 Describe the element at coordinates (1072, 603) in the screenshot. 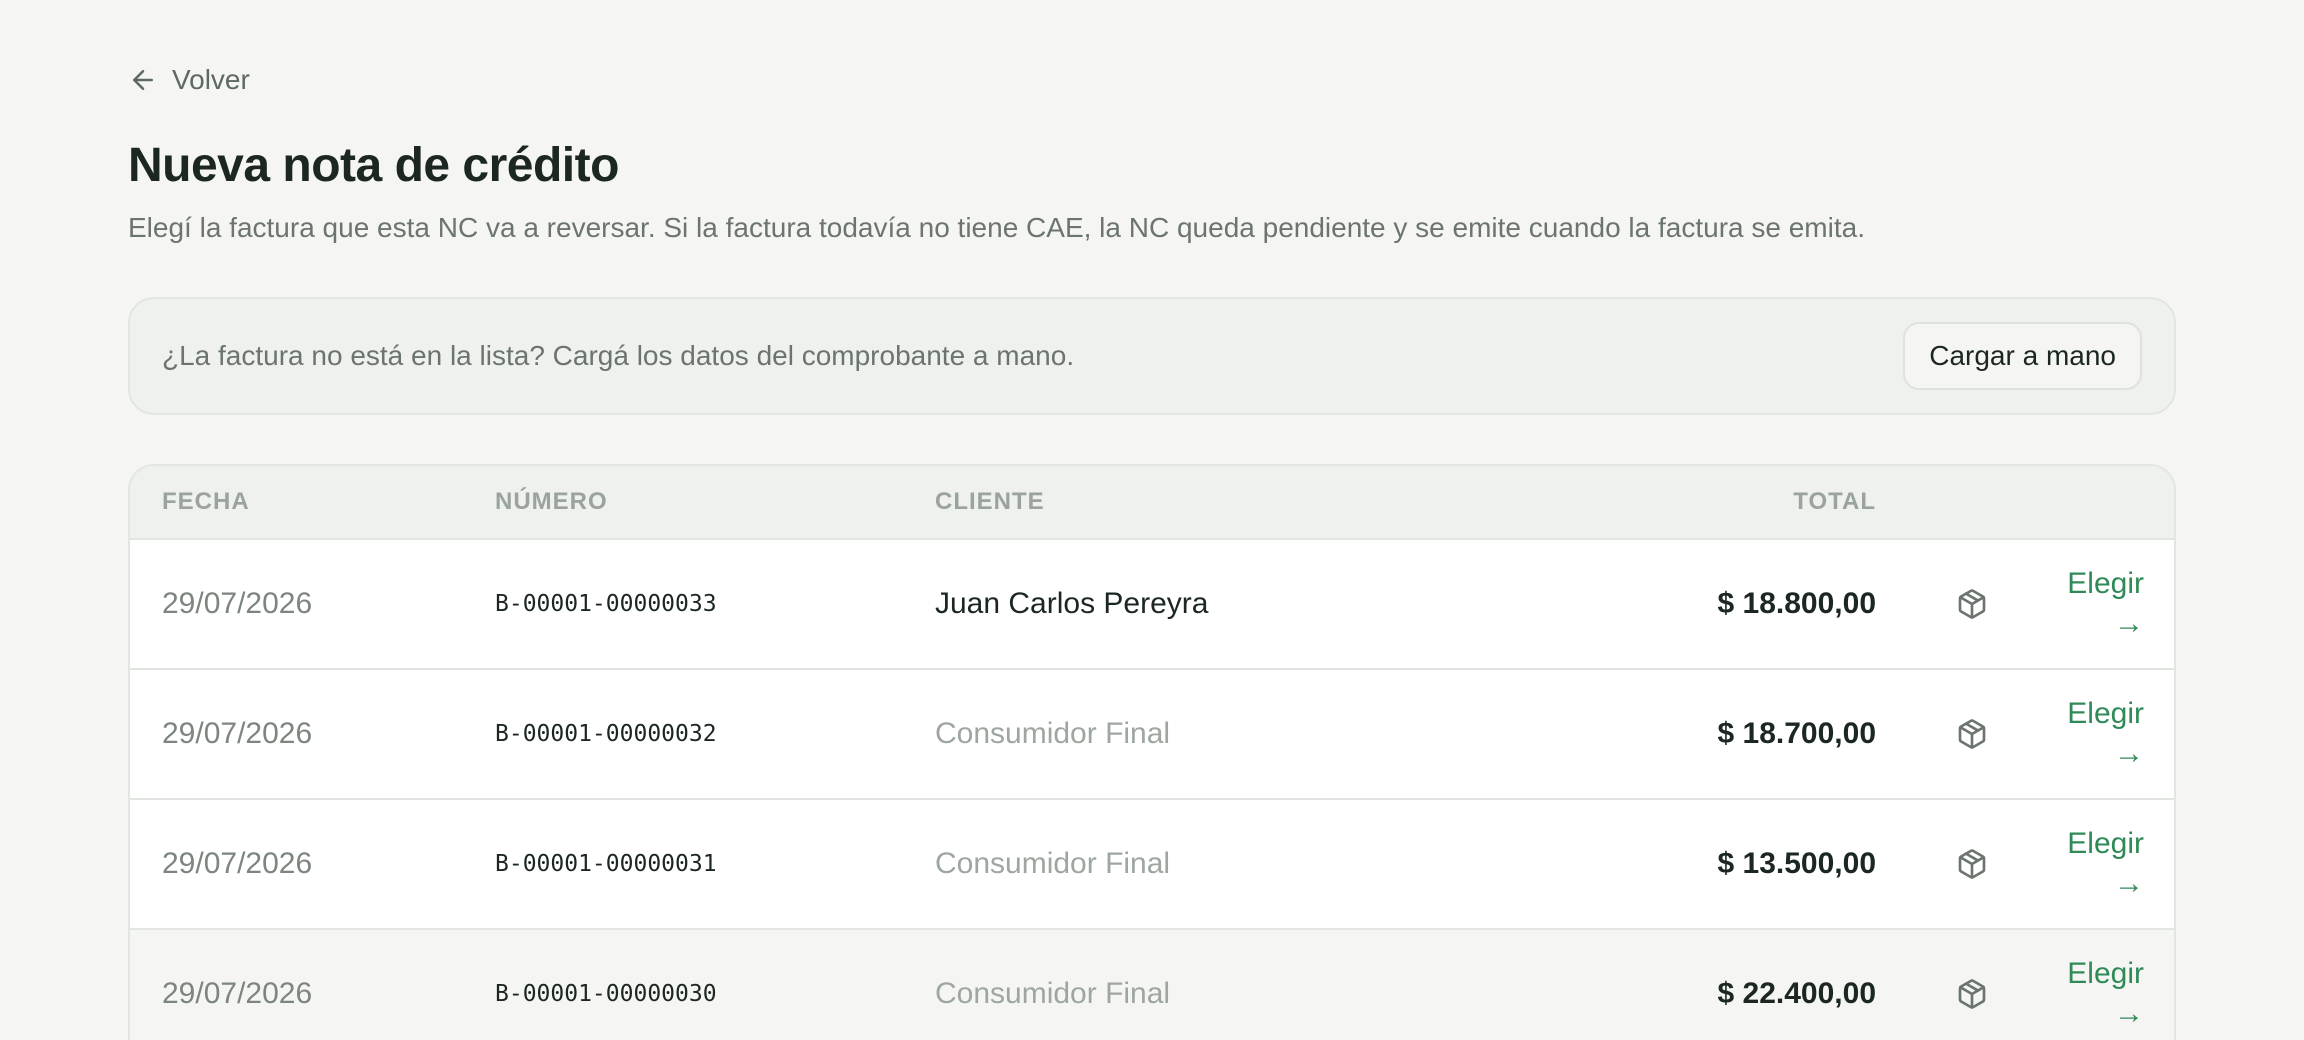

I see `row-client: Juan Carlos Pereyra` at that location.